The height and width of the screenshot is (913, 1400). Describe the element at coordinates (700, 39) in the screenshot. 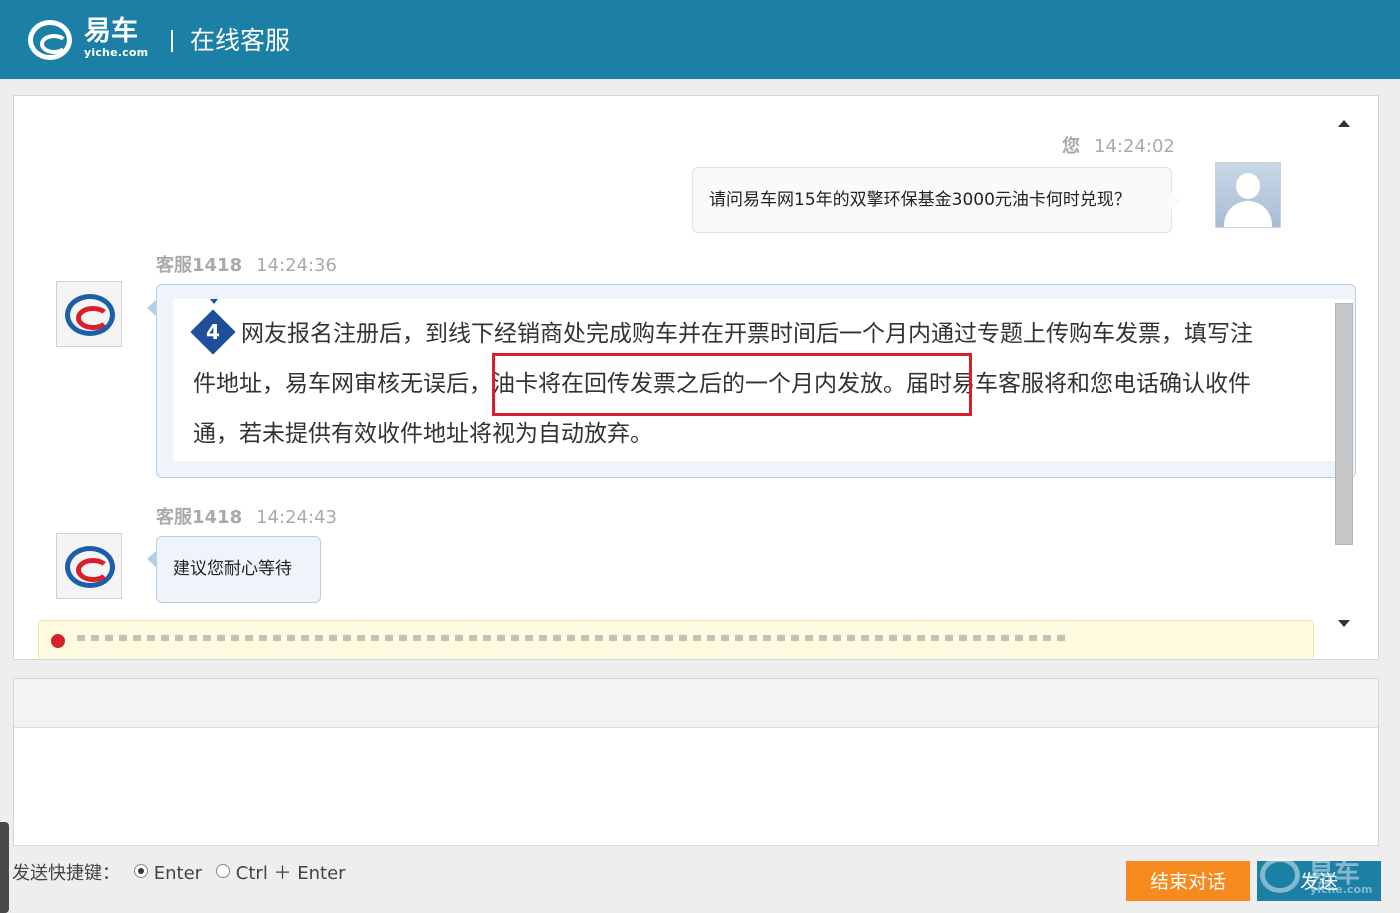

I see `header-bar: 易车 yiche.com 在线客服` at that location.